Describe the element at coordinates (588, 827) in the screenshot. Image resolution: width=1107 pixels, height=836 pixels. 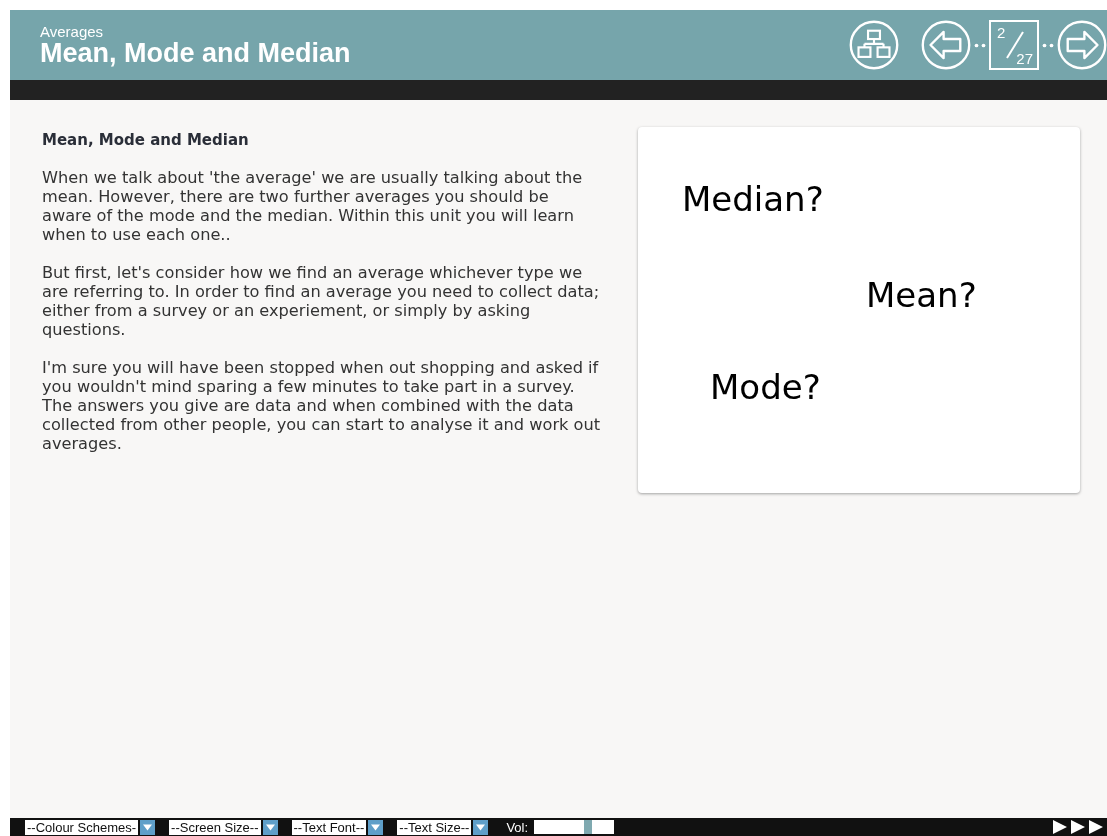
I see `volume-thumb` at that location.